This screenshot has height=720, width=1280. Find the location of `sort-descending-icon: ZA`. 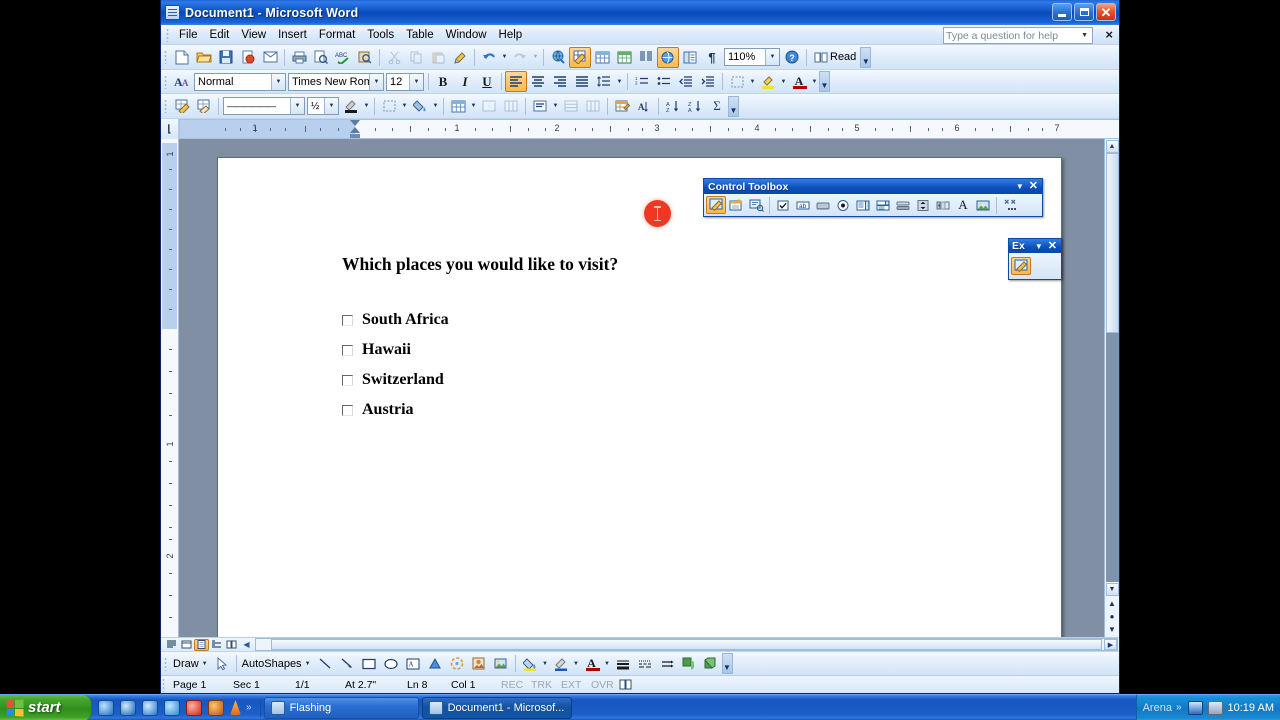

sort-descending-icon: ZA is located at coordinates (695, 106).